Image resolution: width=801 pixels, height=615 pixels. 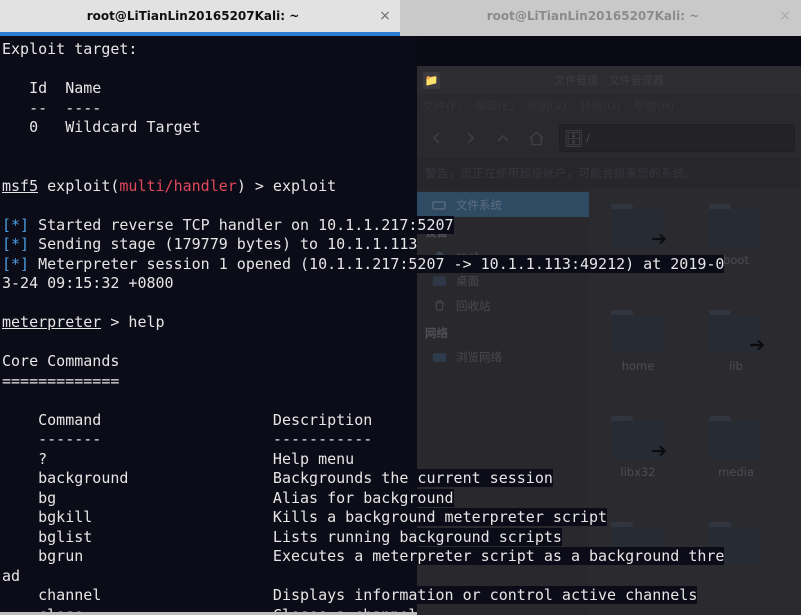 I want to click on menu-view: 视图(V), so click(x=547, y=106).